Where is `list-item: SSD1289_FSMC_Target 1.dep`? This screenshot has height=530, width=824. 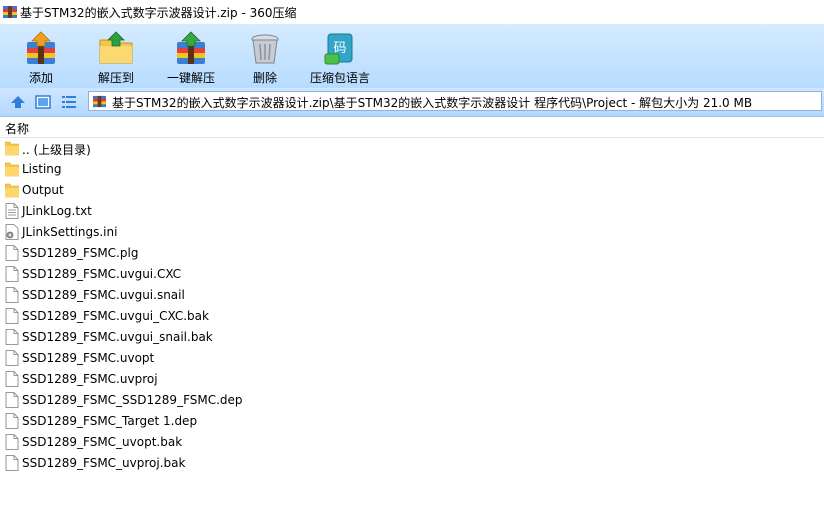
list-item: SSD1289_FSMC_Target 1.dep is located at coordinates (412, 420).